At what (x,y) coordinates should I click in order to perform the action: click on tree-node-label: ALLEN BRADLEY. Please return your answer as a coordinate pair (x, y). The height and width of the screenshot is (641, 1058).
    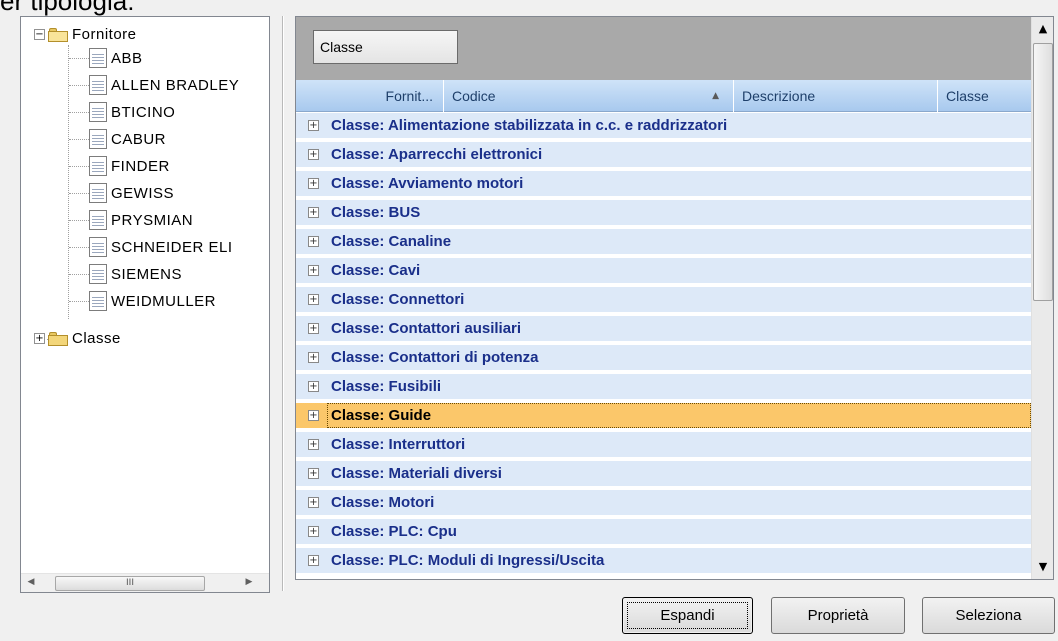
    Looking at the image, I should click on (175, 85).